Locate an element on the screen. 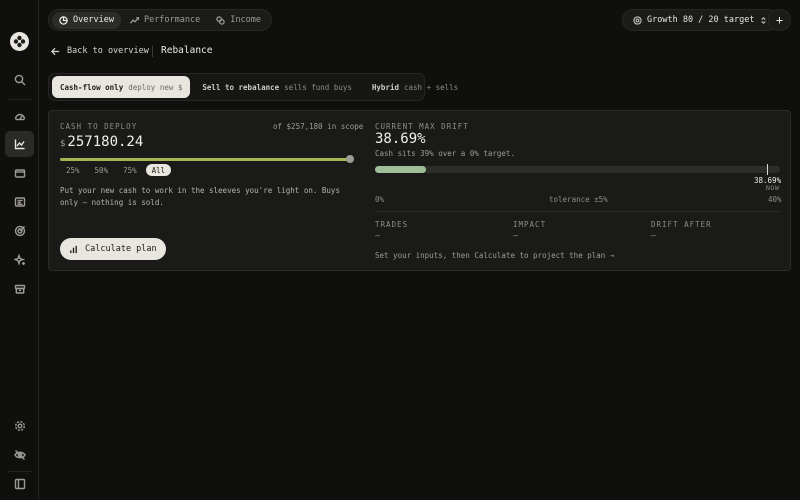 The image size is (800, 500). stat-impact-label: IMPACT is located at coordinates (530, 224).